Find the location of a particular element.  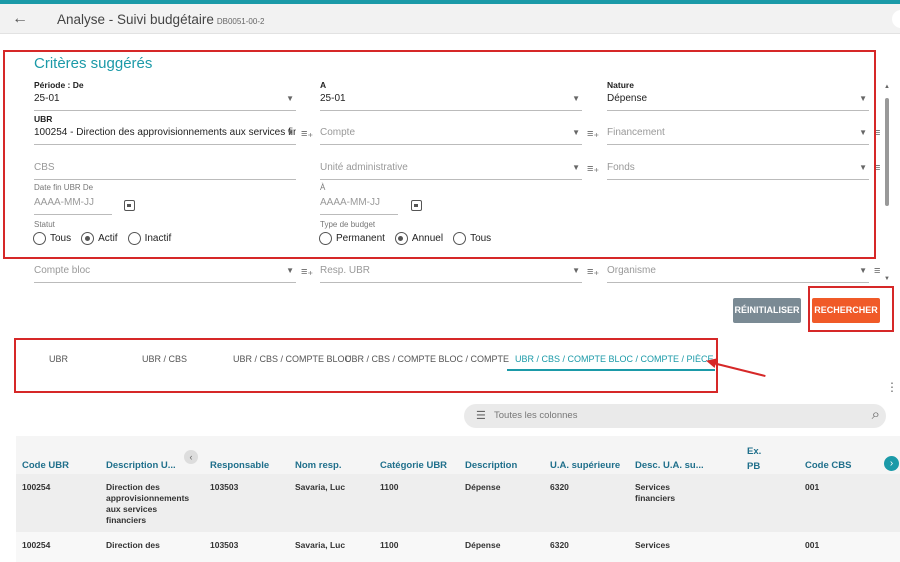

more-vert-icon: ⋮ is located at coordinates (892, 387).